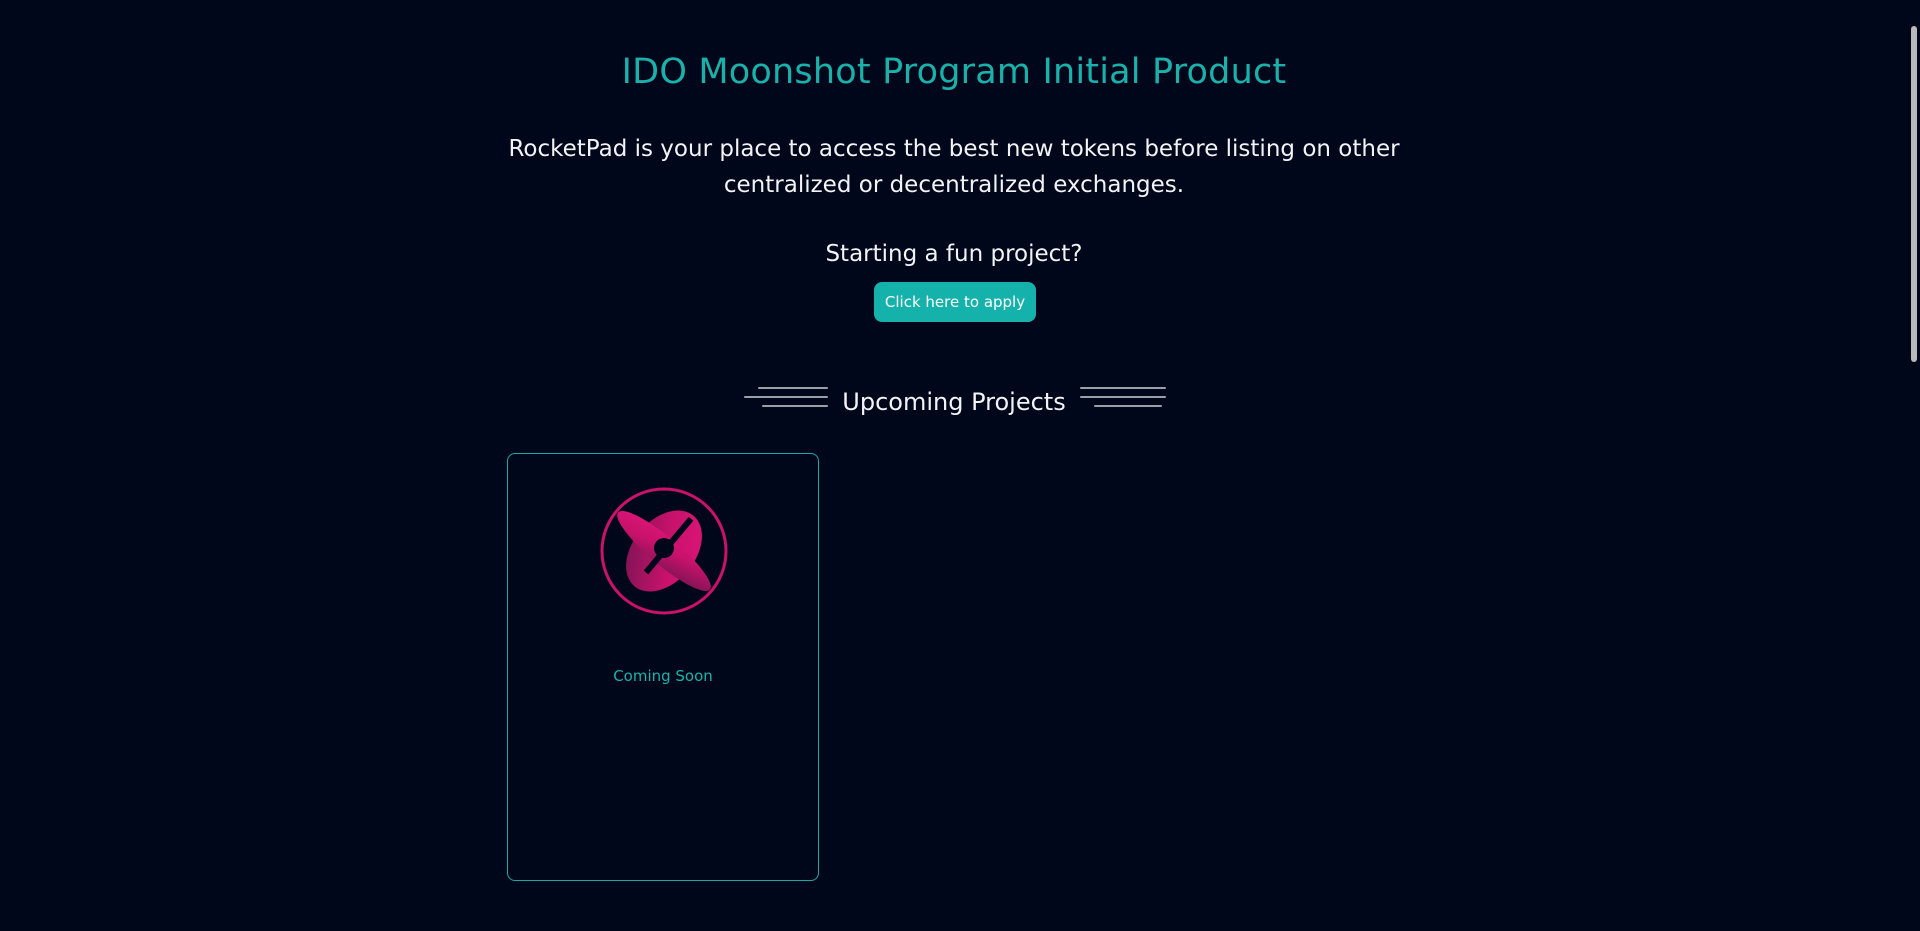  I want to click on heading-lines-right-icon, so click(1122, 401).